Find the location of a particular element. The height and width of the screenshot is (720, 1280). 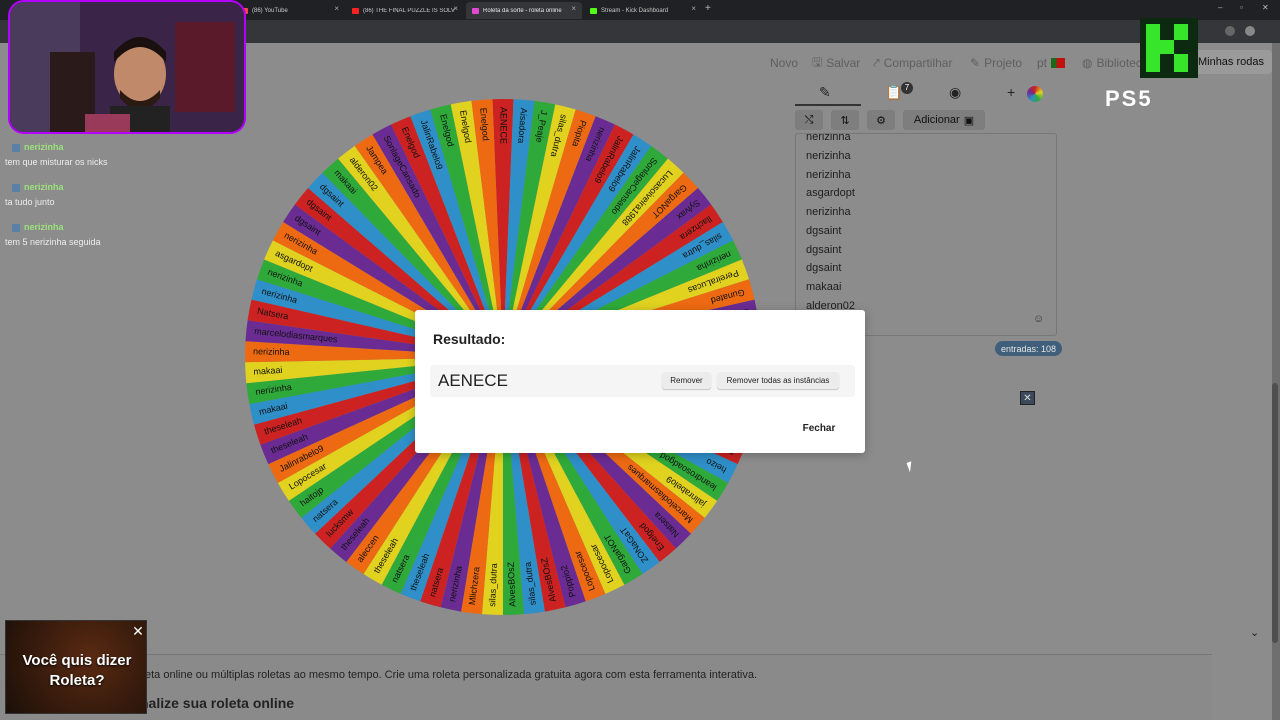

color-wheel-icon is located at coordinates (1035, 94).